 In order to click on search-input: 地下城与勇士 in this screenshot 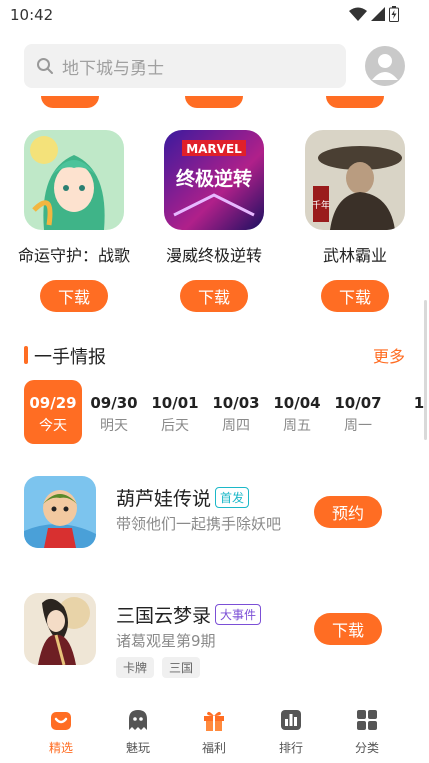, I will do `click(185, 66)`.